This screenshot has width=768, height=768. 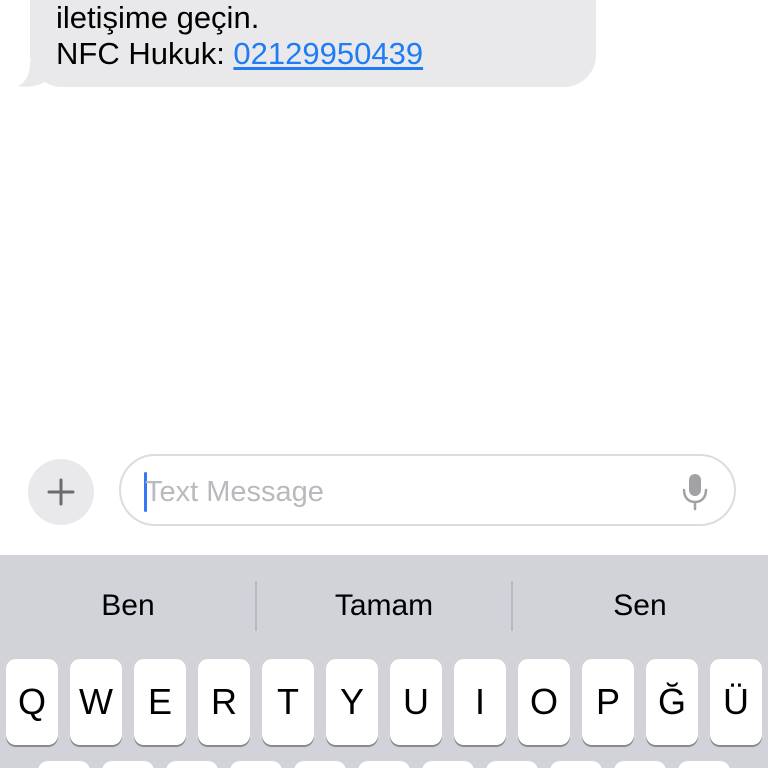 What do you see at coordinates (288, 702) in the screenshot?
I see `key-t: T` at bounding box center [288, 702].